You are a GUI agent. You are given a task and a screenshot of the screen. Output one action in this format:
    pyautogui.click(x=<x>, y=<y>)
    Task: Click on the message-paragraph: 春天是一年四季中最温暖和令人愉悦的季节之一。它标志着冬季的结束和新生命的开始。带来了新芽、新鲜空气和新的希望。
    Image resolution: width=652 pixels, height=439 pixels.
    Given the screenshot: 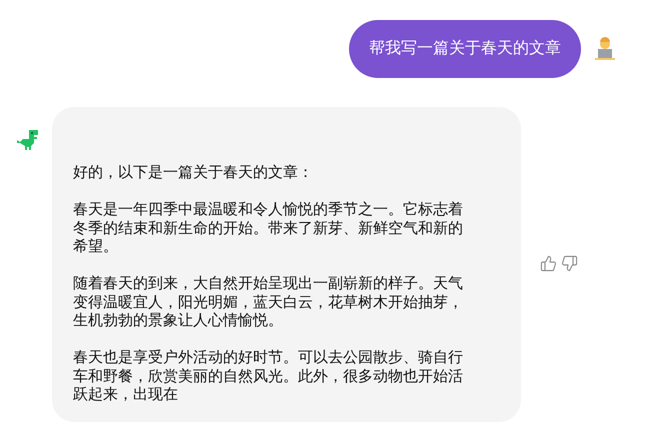 What is the action you would take?
    pyautogui.click(x=268, y=228)
    